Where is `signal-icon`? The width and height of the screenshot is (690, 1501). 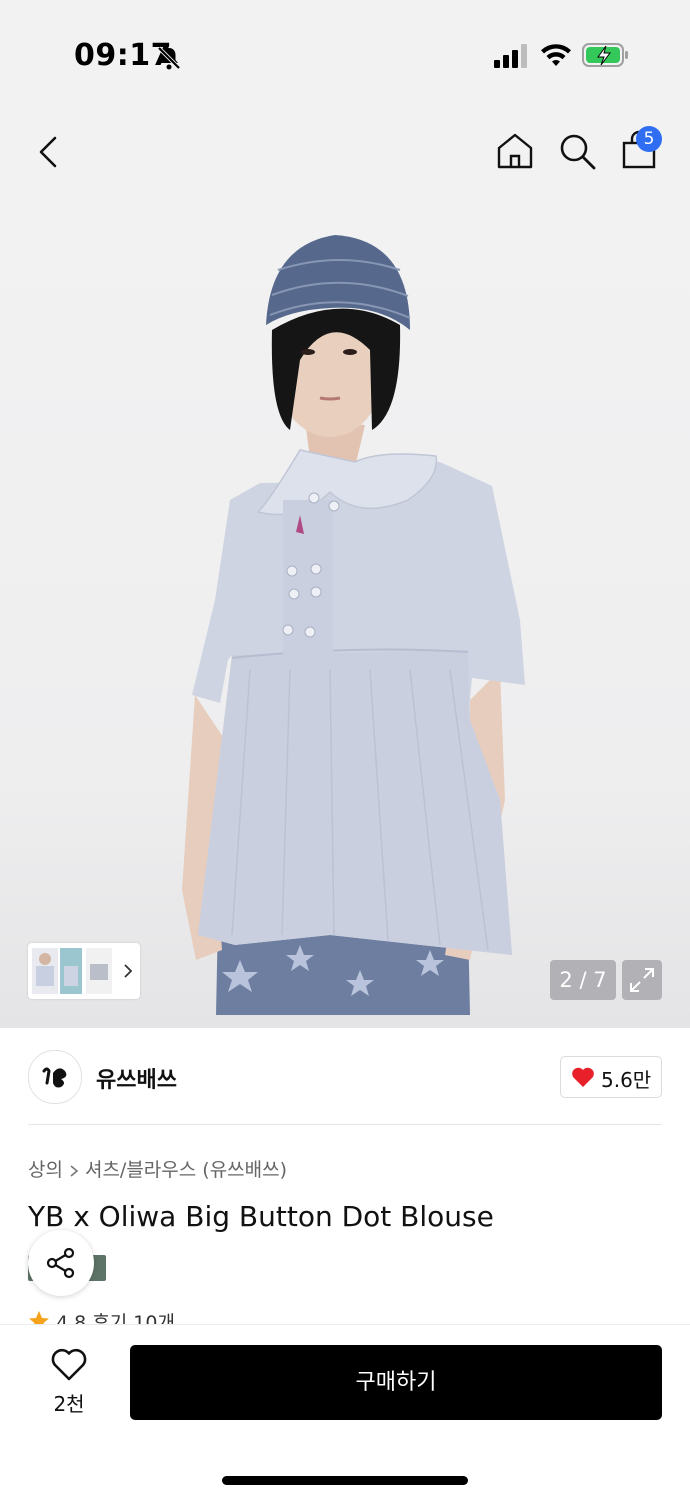 signal-icon is located at coordinates (510, 56).